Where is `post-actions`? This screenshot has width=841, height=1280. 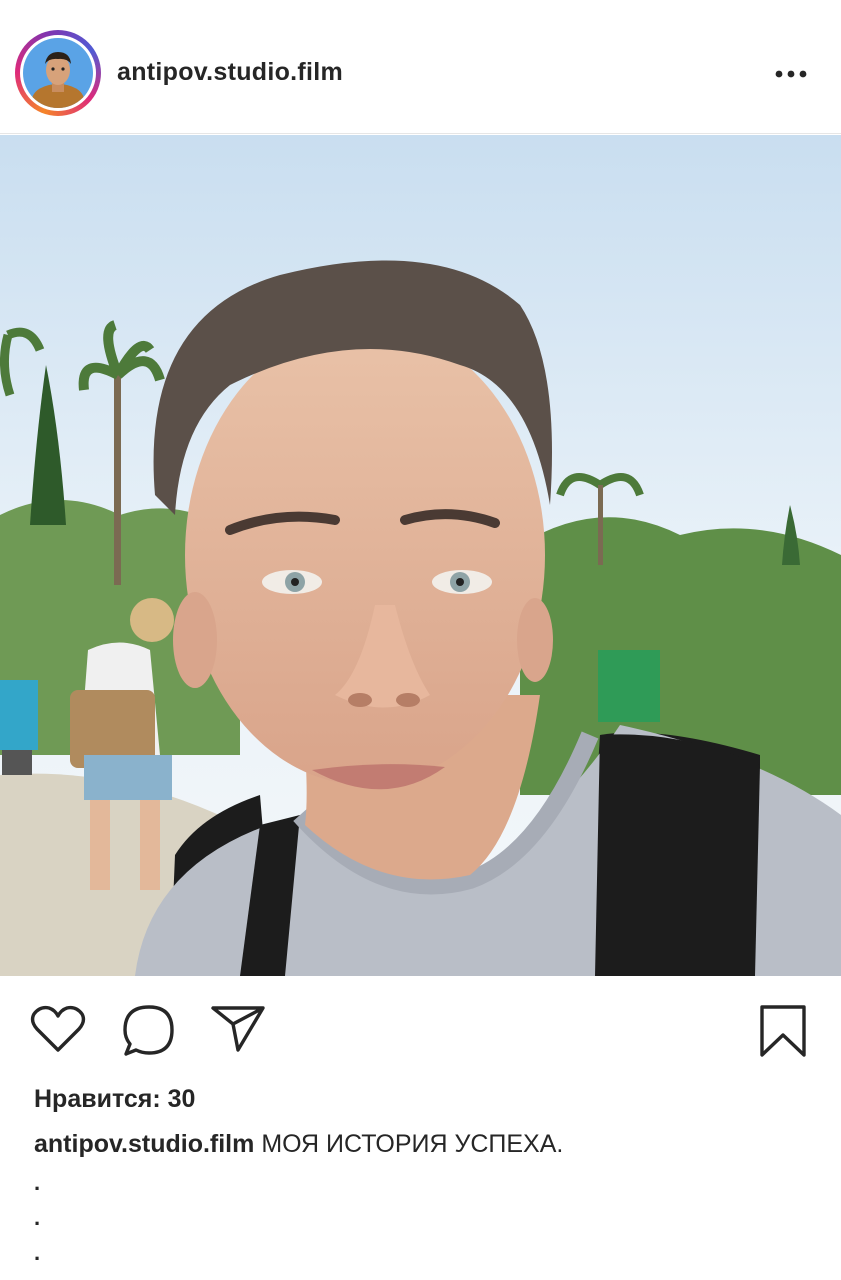 post-actions is located at coordinates (420, 1031).